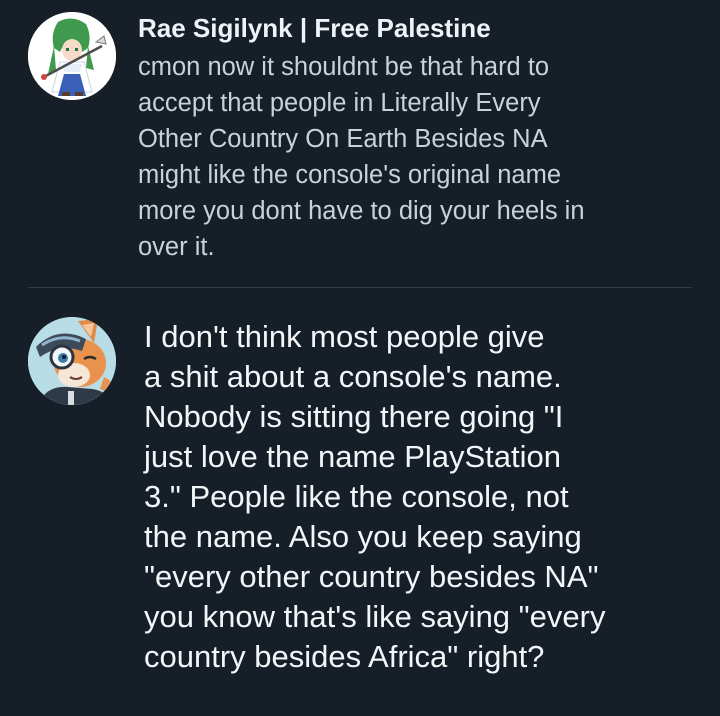 The height and width of the screenshot is (716, 720). What do you see at coordinates (356, 496) in the screenshot?
I see `post-body-line: 3." People like the console, not` at bounding box center [356, 496].